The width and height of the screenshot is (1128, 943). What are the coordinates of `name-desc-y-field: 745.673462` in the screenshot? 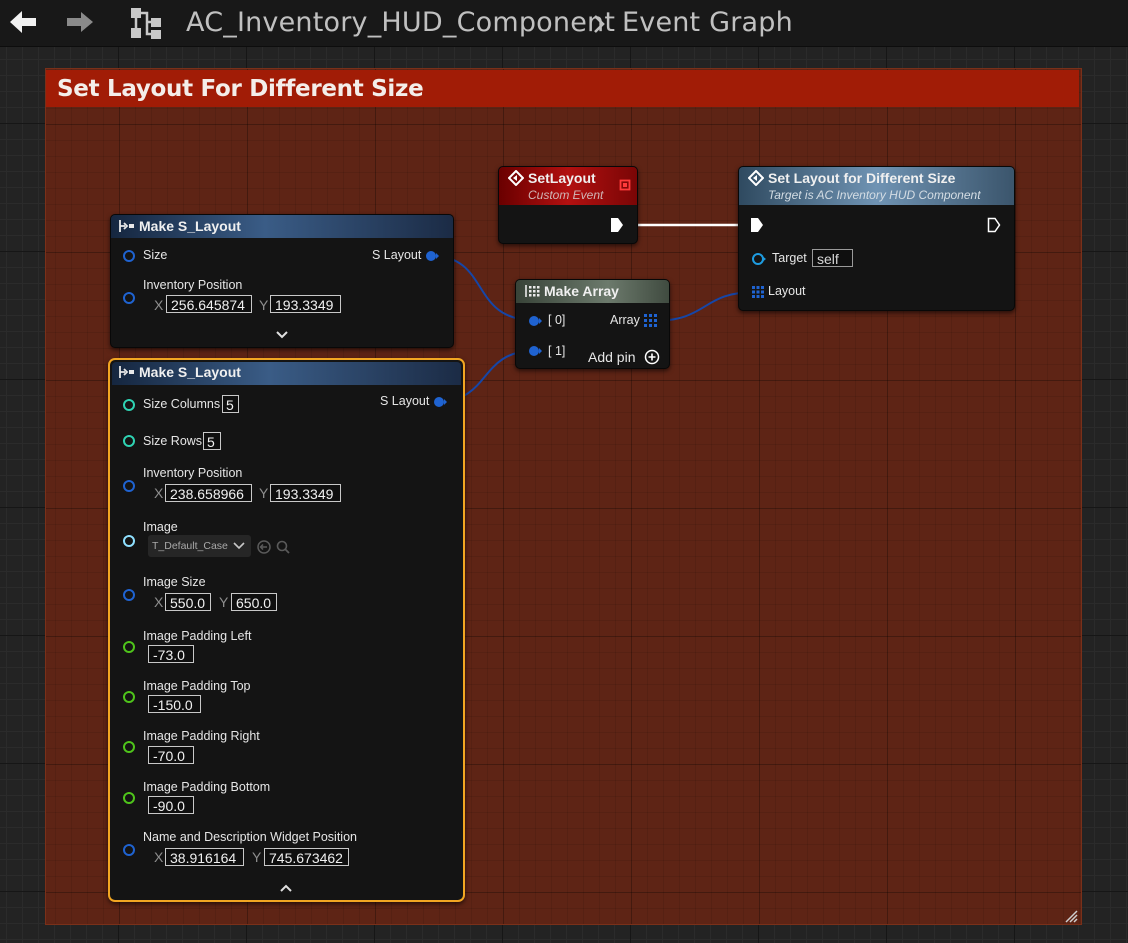 It's located at (306, 857).